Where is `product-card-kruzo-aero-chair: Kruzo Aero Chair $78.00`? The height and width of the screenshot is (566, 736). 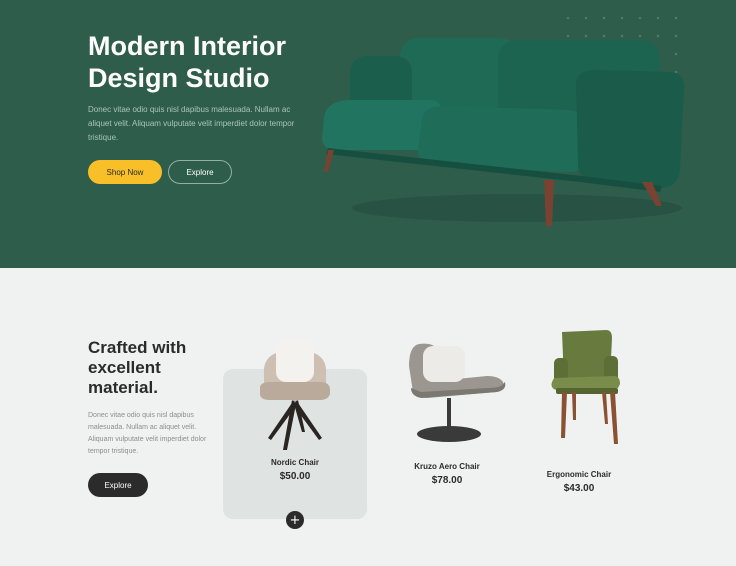 product-card-kruzo-aero-chair: Kruzo Aero Chair $78.00 is located at coordinates (447, 411).